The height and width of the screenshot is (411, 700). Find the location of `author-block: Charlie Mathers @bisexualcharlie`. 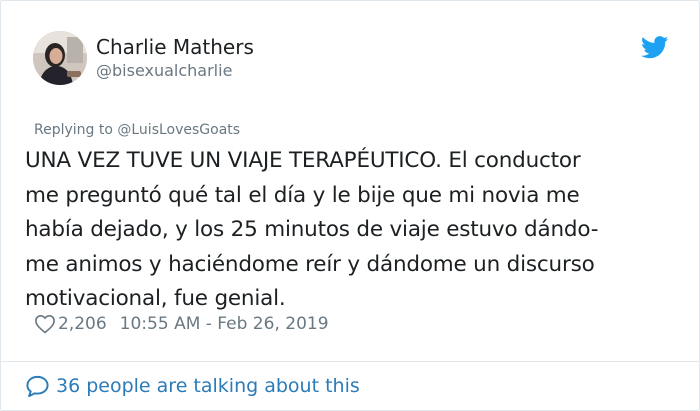

author-block: Charlie Mathers @bisexualcharlie is located at coordinates (175, 57).